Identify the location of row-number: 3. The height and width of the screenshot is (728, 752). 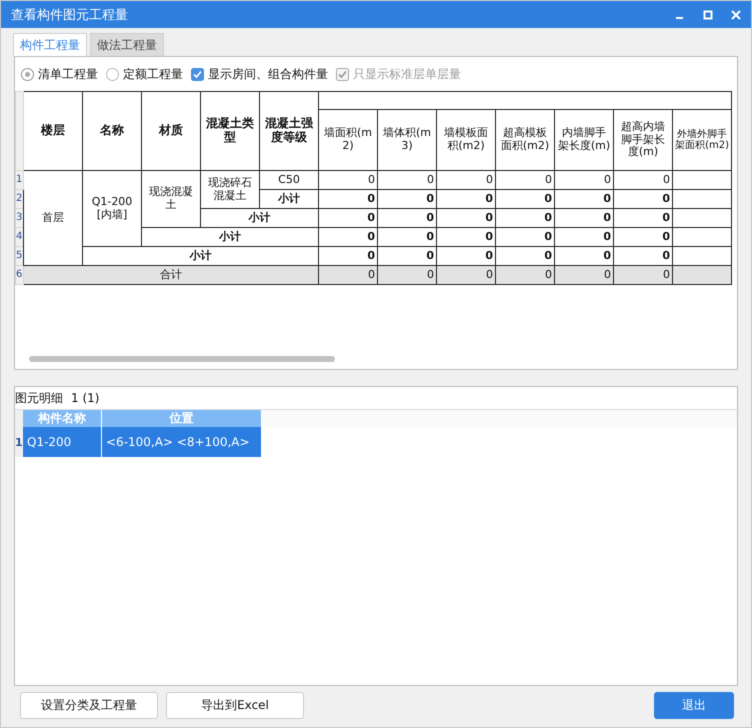
(20, 218).